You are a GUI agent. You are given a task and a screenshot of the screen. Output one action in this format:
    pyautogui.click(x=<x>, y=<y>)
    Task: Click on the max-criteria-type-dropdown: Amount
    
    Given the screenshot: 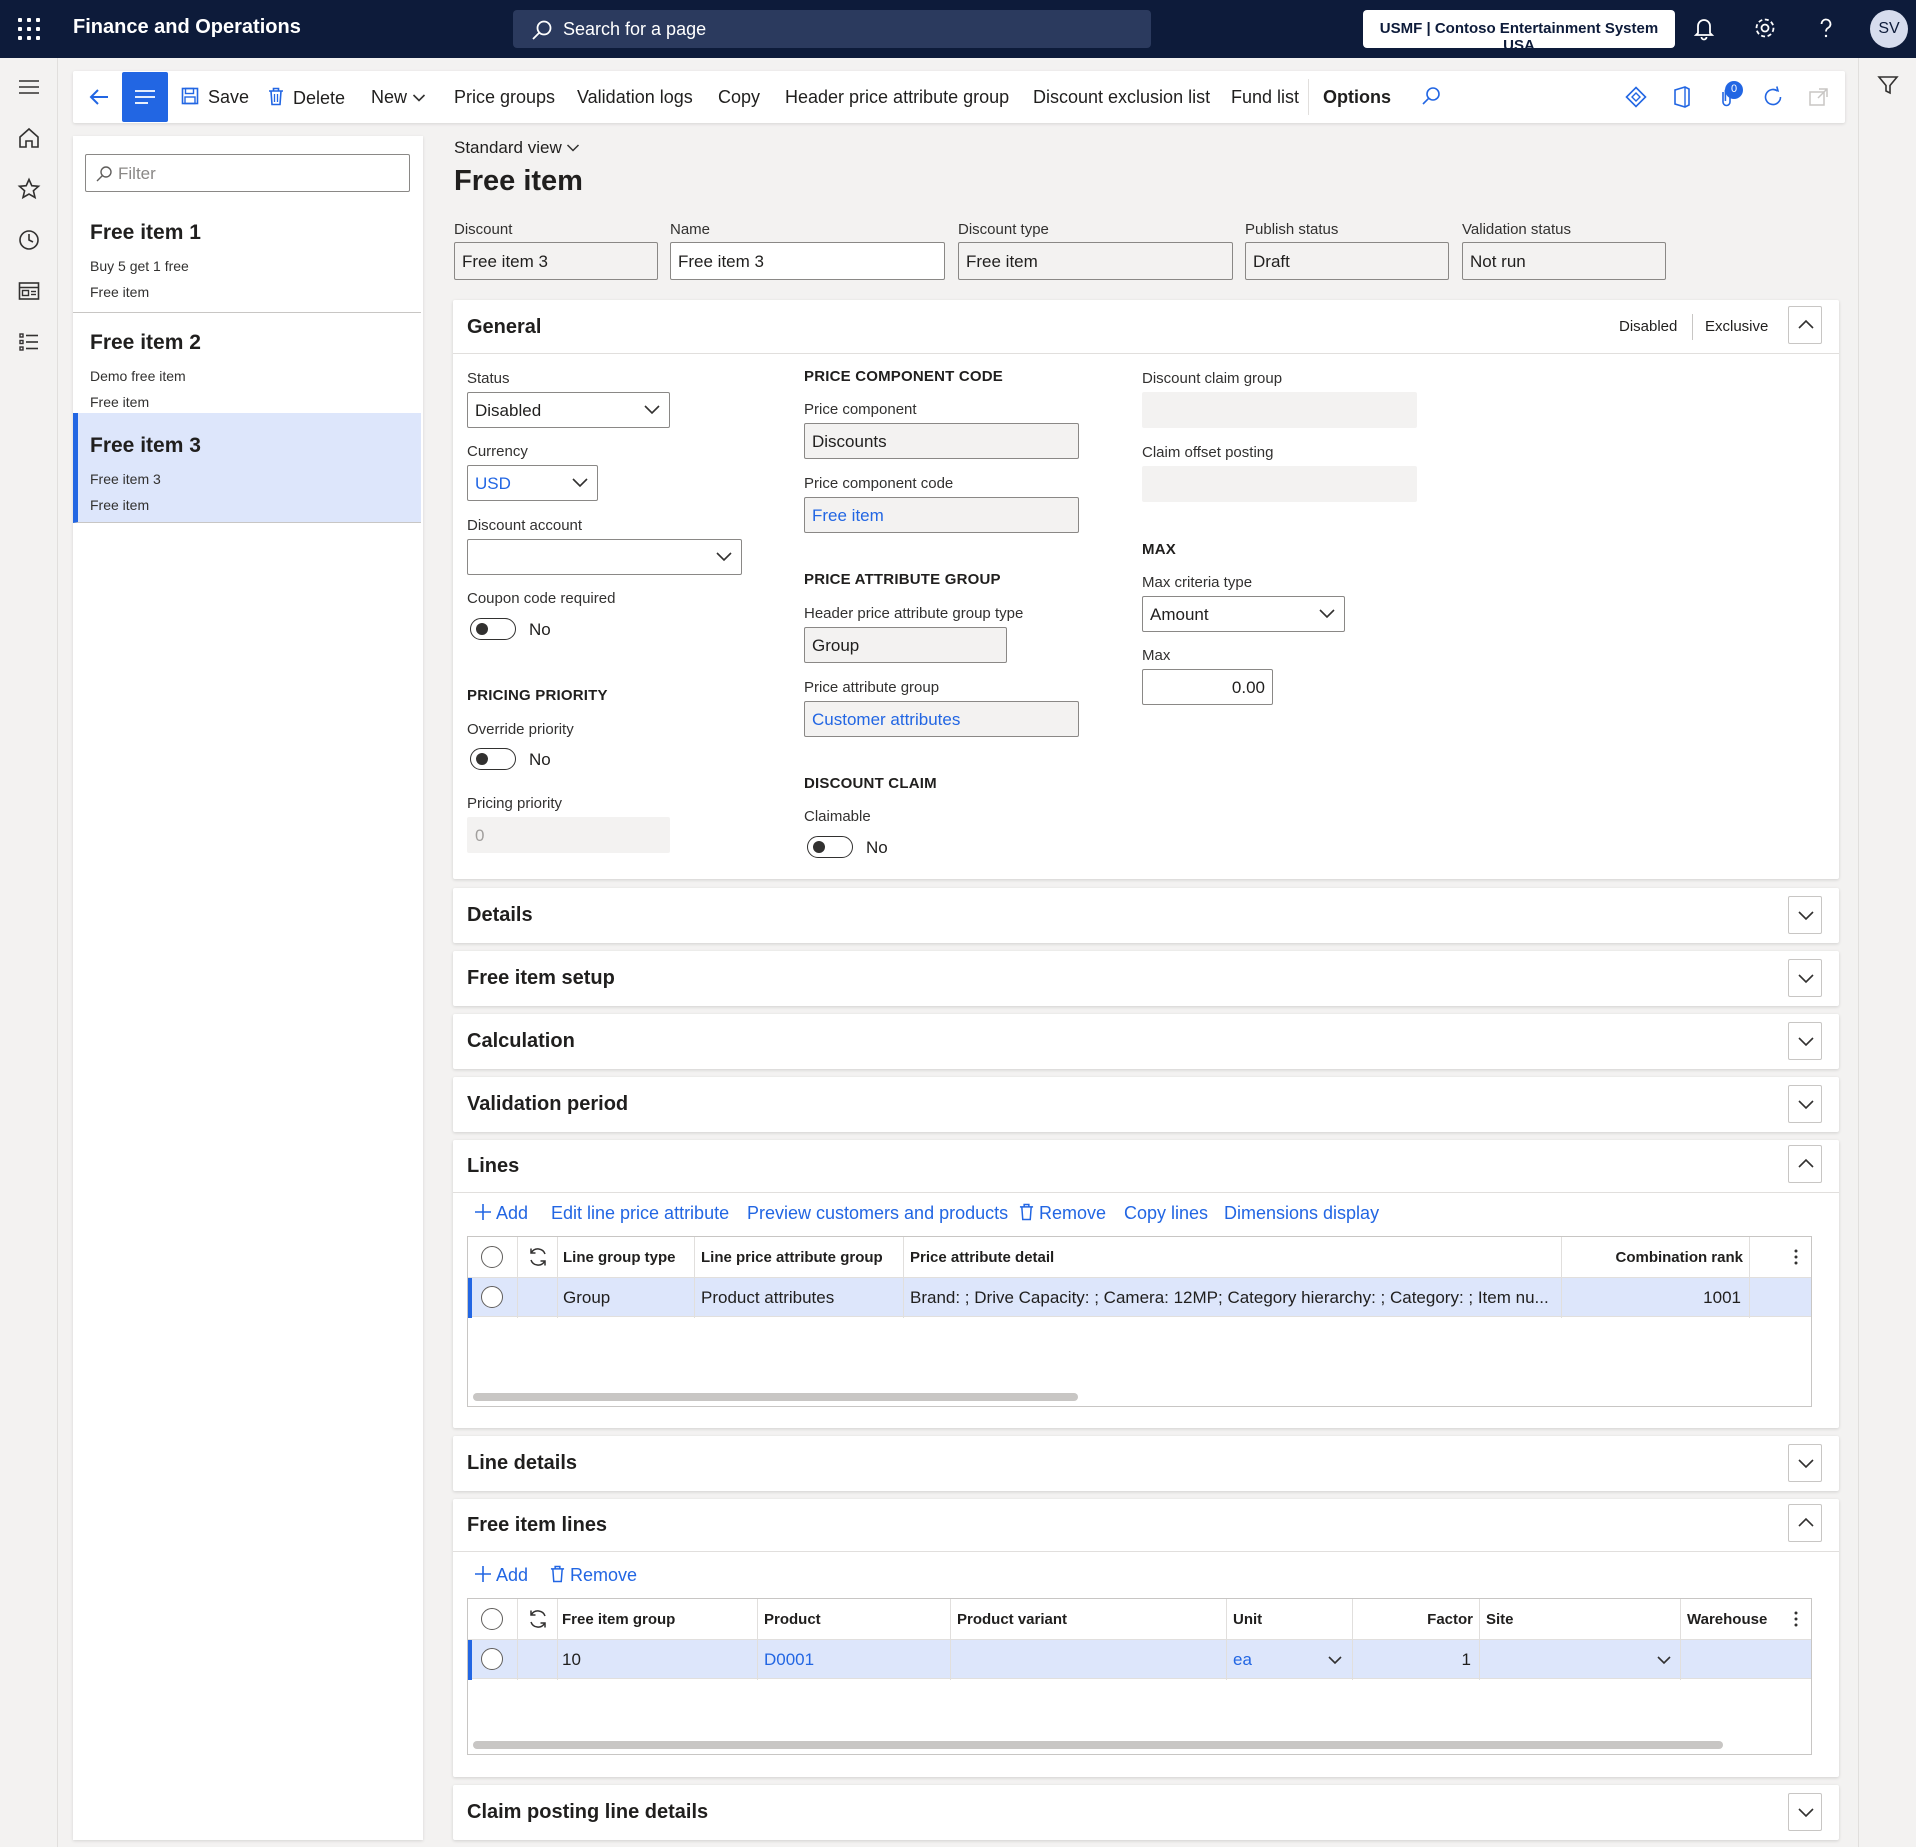 What is the action you would take?
    pyautogui.click(x=1243, y=614)
    